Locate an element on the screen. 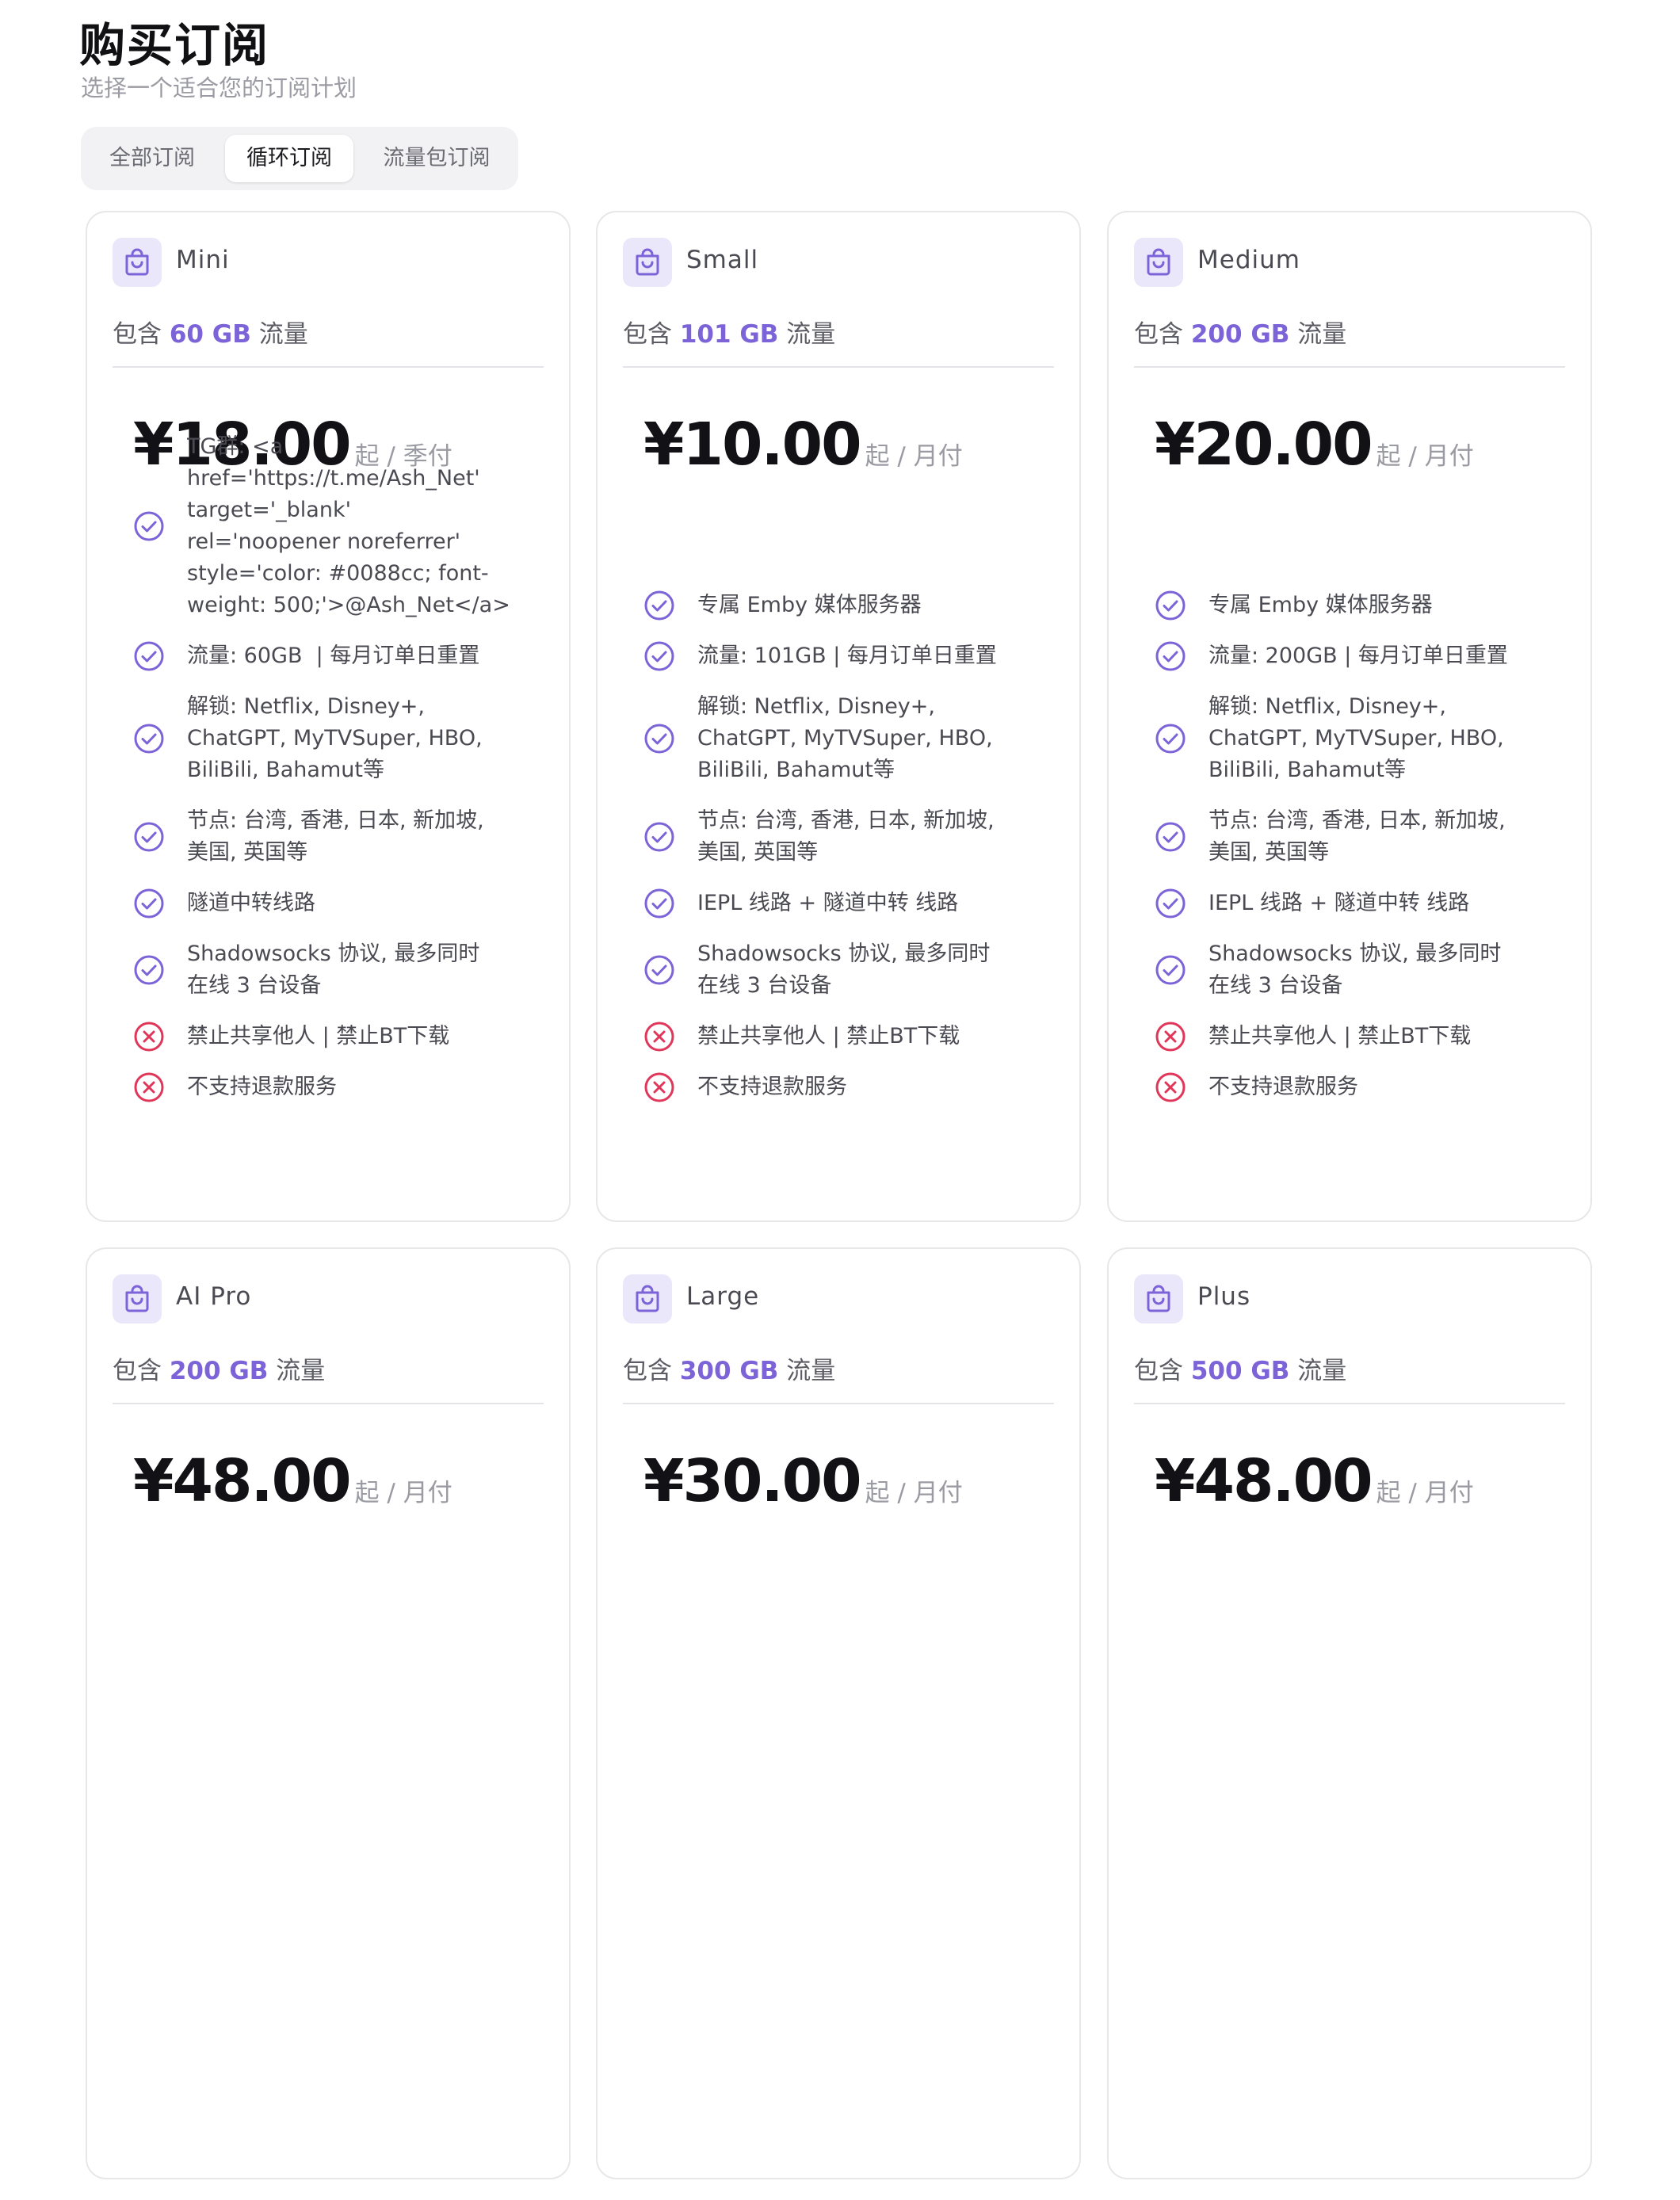 The width and height of the screenshot is (1680, 2200). traffic-allowance: 包含 60 GB 流量 is located at coordinates (210, 331).